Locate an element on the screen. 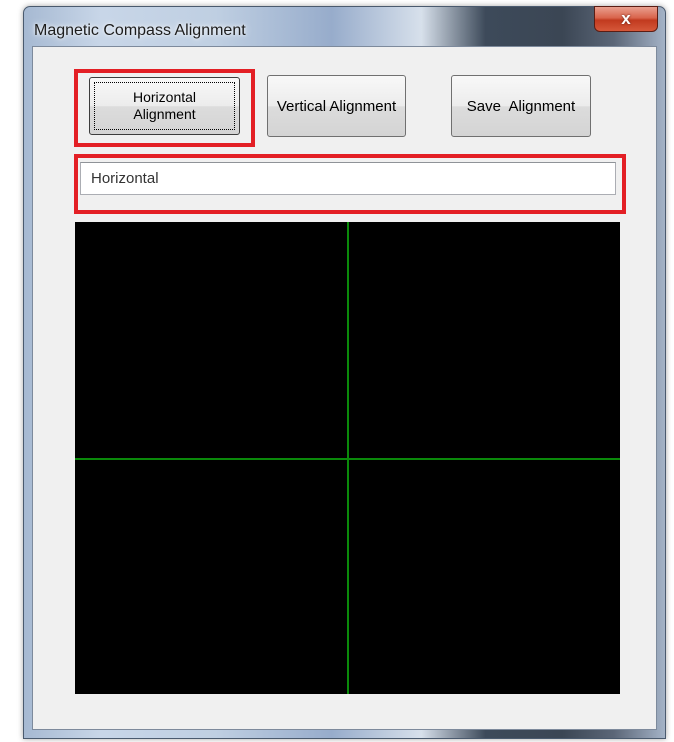 This screenshot has height=742, width=674. close-icon: x is located at coordinates (626, 18).